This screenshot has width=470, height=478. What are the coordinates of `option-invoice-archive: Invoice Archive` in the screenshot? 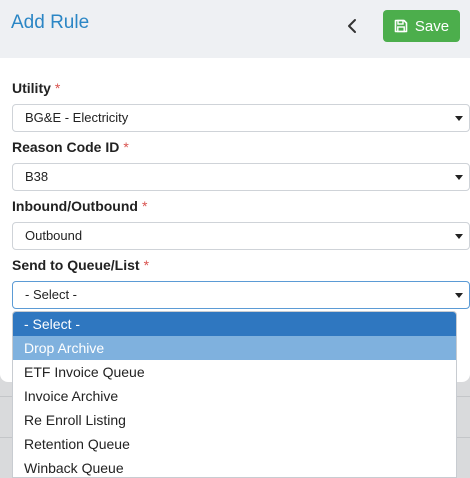 It's located at (234, 396).